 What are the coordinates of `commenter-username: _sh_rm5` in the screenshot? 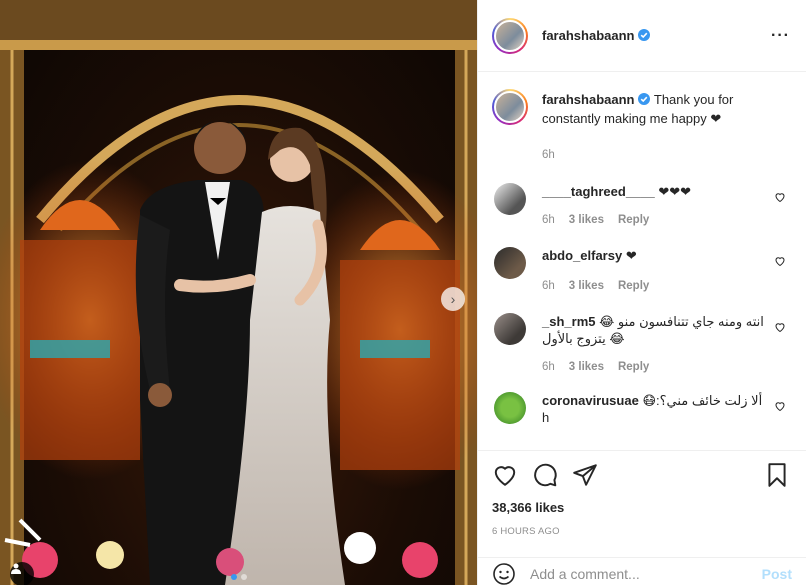 It's located at (568, 321).